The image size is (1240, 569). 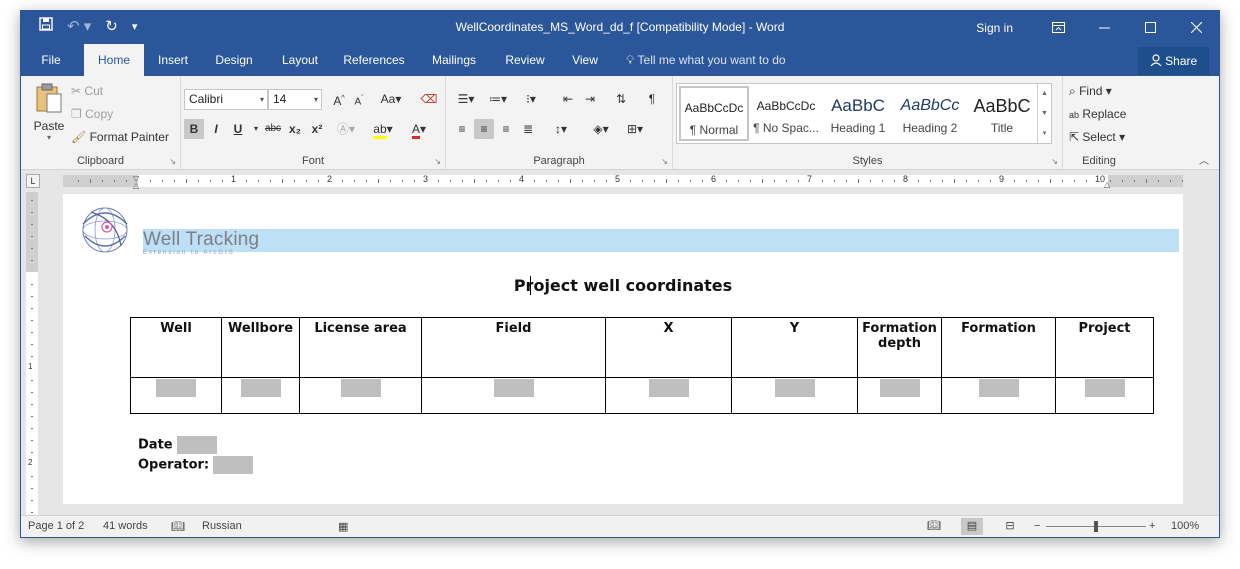 What do you see at coordinates (51, 60) in the screenshot?
I see `tab-file: File` at bounding box center [51, 60].